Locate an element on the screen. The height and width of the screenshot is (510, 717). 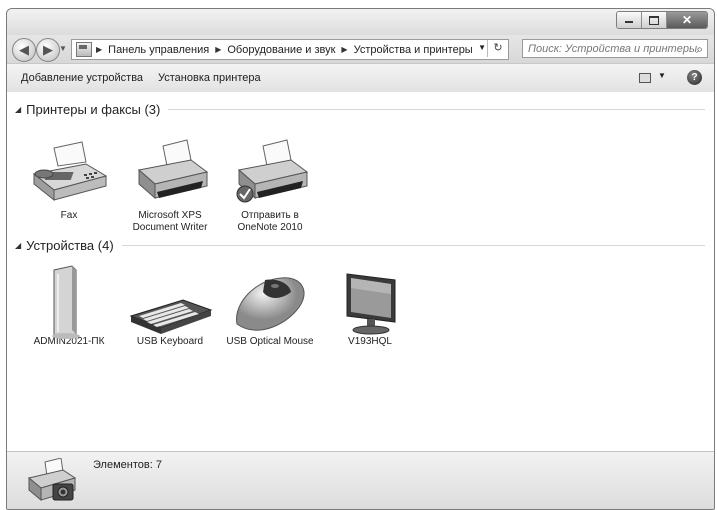
keyboard-icon is located at coordinates (170, 299).